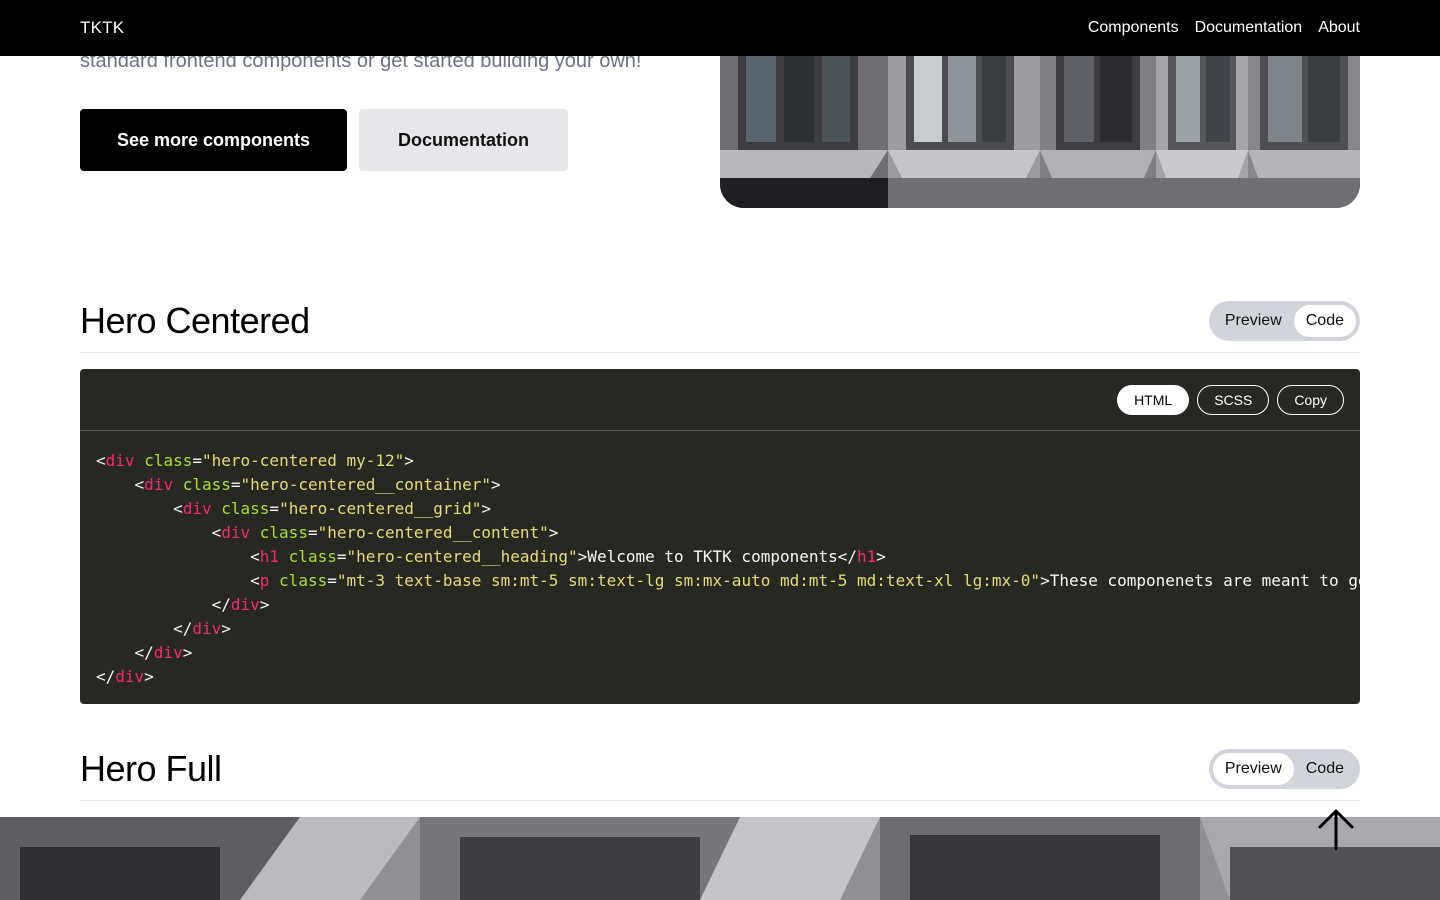  What do you see at coordinates (1233, 399) in the screenshot?
I see `scss-tab-button: SCSS` at bounding box center [1233, 399].